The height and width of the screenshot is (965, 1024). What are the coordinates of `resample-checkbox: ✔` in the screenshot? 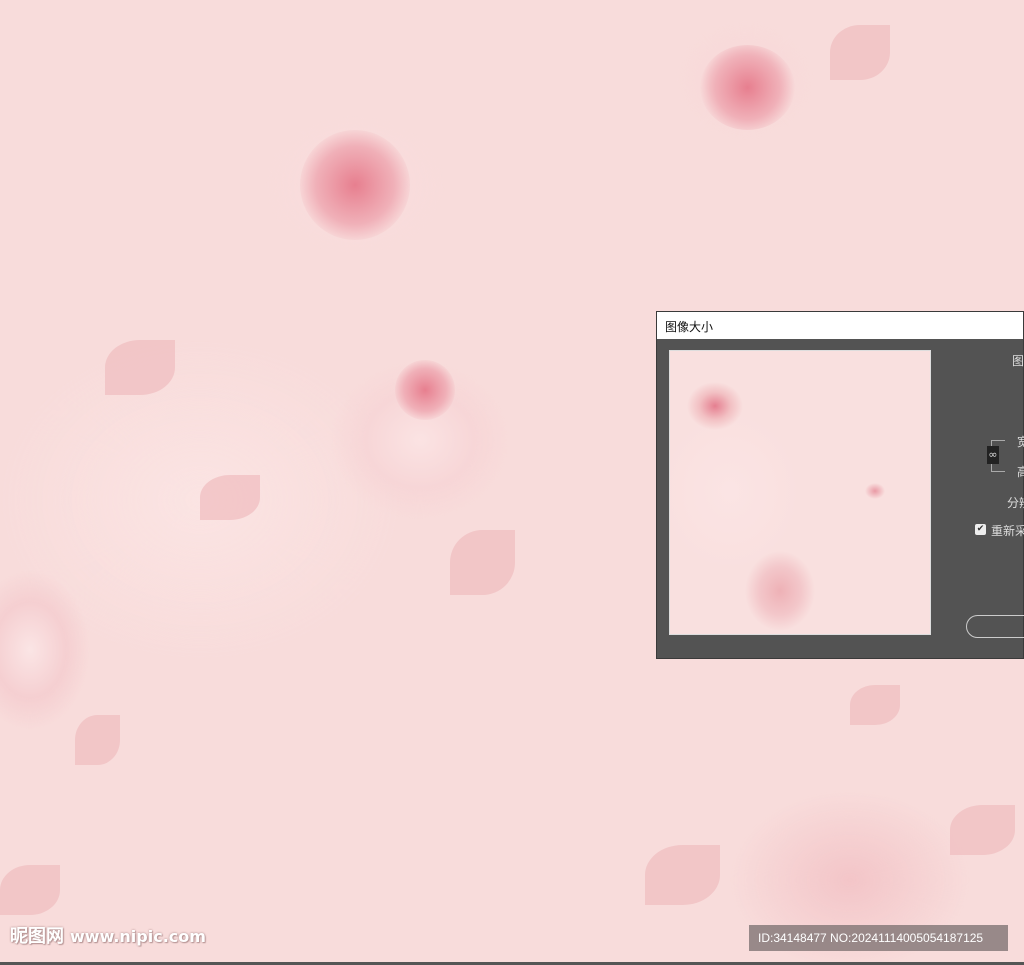 It's located at (980, 529).